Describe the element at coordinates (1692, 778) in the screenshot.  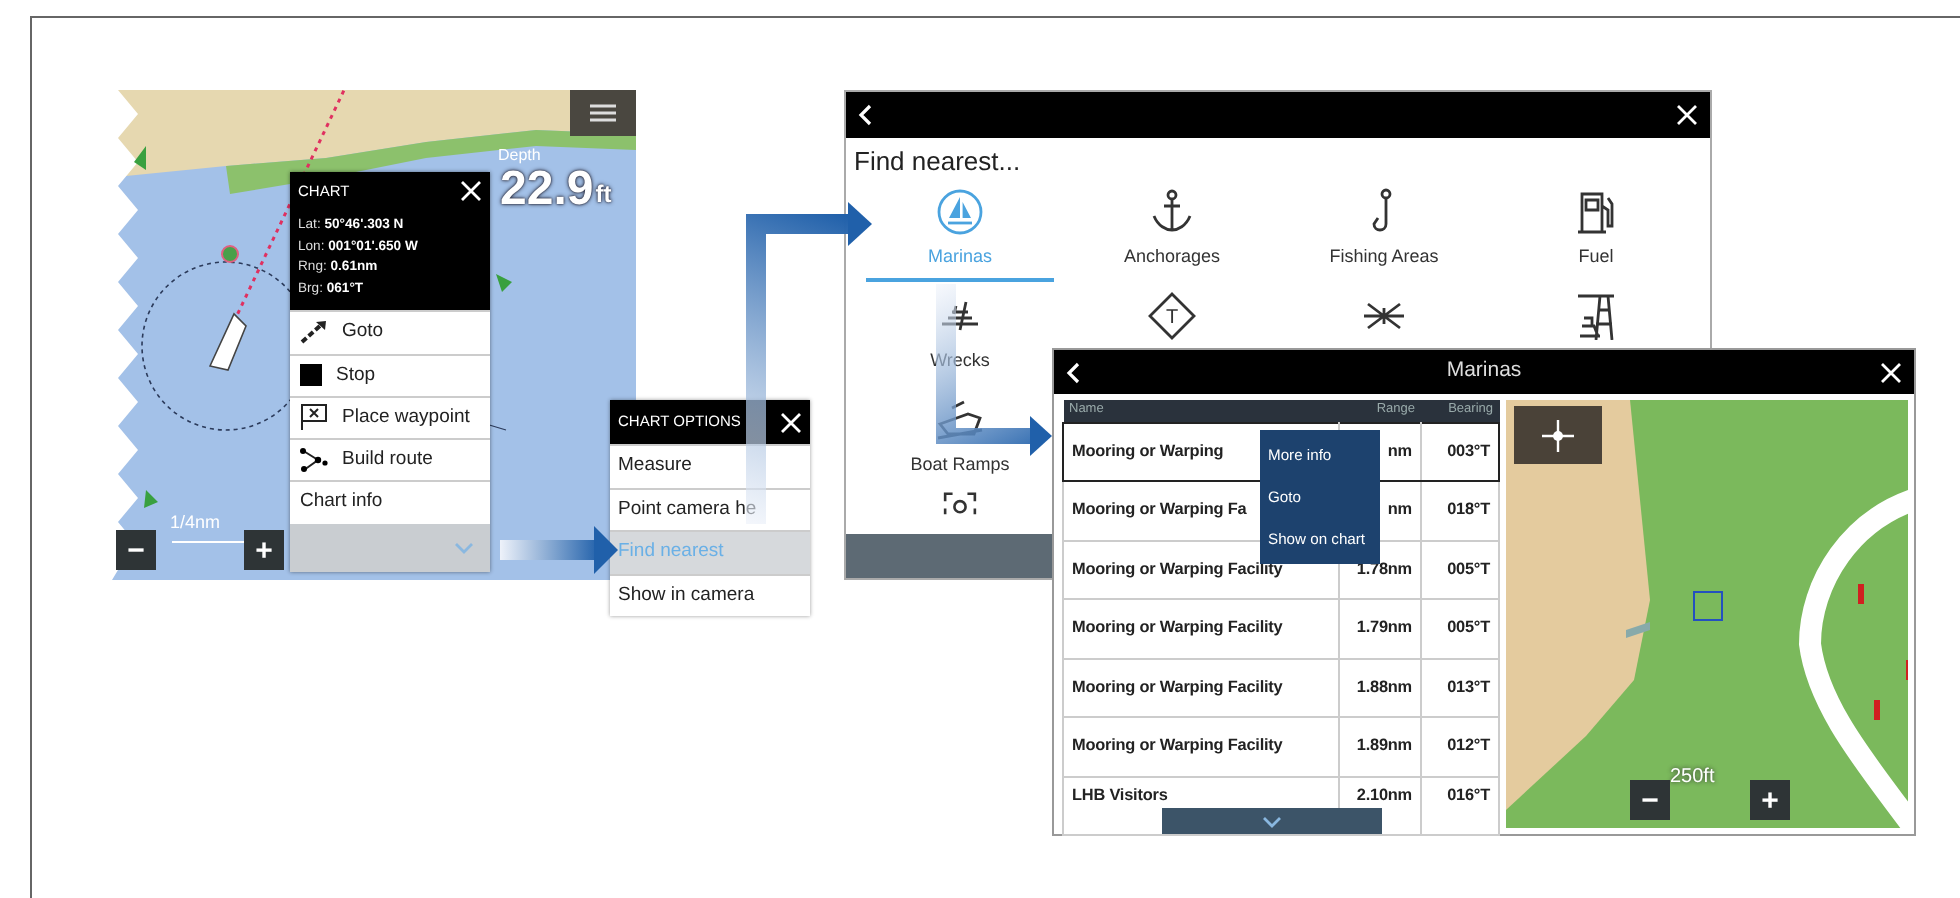
I see `scale-label: 250ft` at that location.